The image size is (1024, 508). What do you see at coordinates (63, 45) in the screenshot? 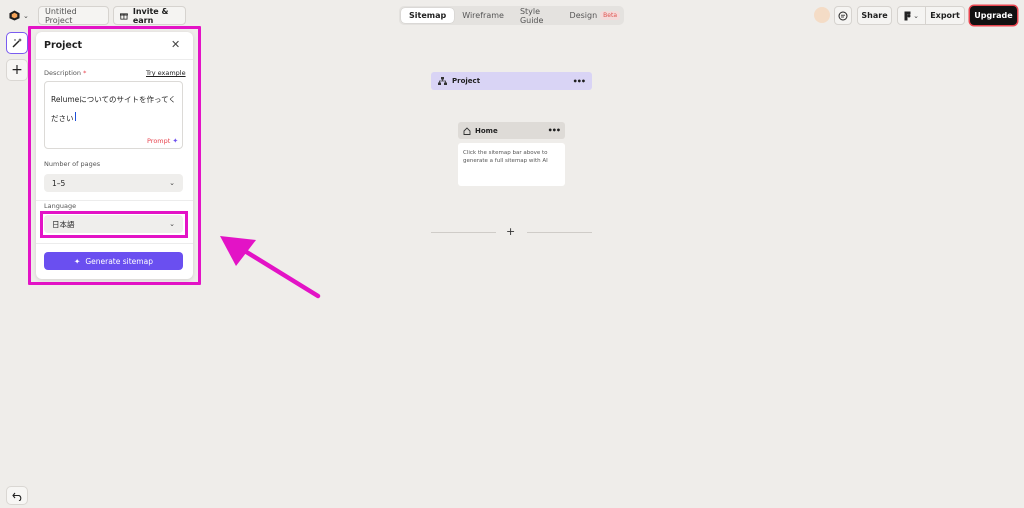
I see `panel-title: Project` at bounding box center [63, 45].